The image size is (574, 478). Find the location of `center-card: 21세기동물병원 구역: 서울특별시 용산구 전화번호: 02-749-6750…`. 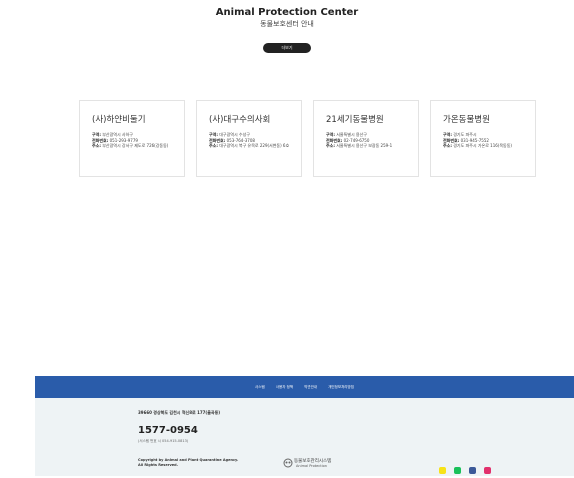

center-card: 21세기동물병원 구역: 서울특별시 용산구 전화번호: 02-749-6750… is located at coordinates (366, 138).